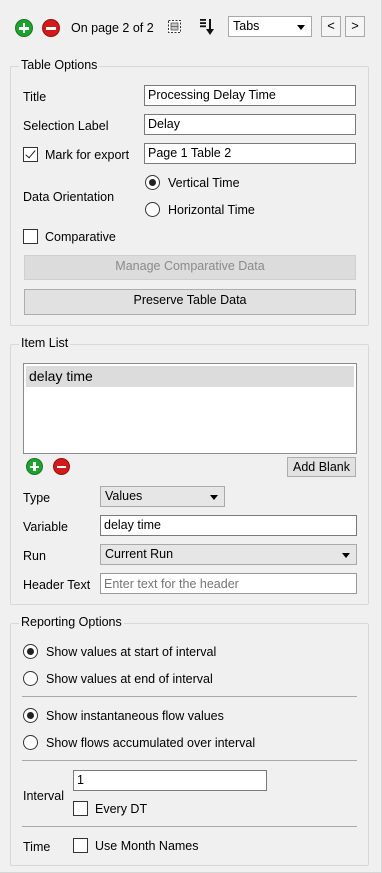 The height and width of the screenshot is (873, 382). What do you see at coordinates (30, 742) in the screenshot?
I see `accumulated-flow-radio` at bounding box center [30, 742].